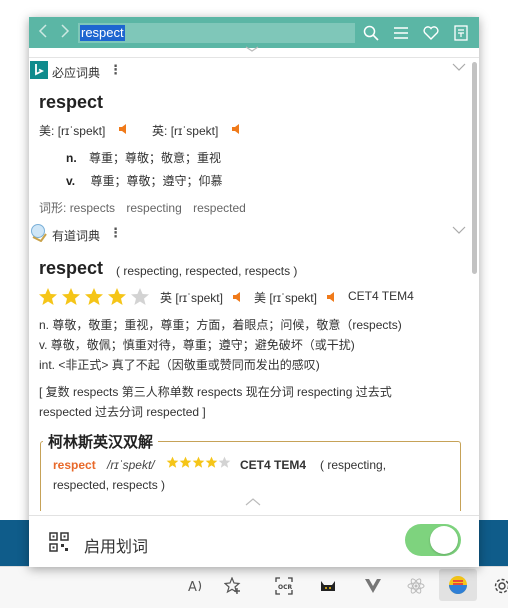  I want to click on definition-row: n. 尊重；尊敬；敬意；重视, so click(143, 157).